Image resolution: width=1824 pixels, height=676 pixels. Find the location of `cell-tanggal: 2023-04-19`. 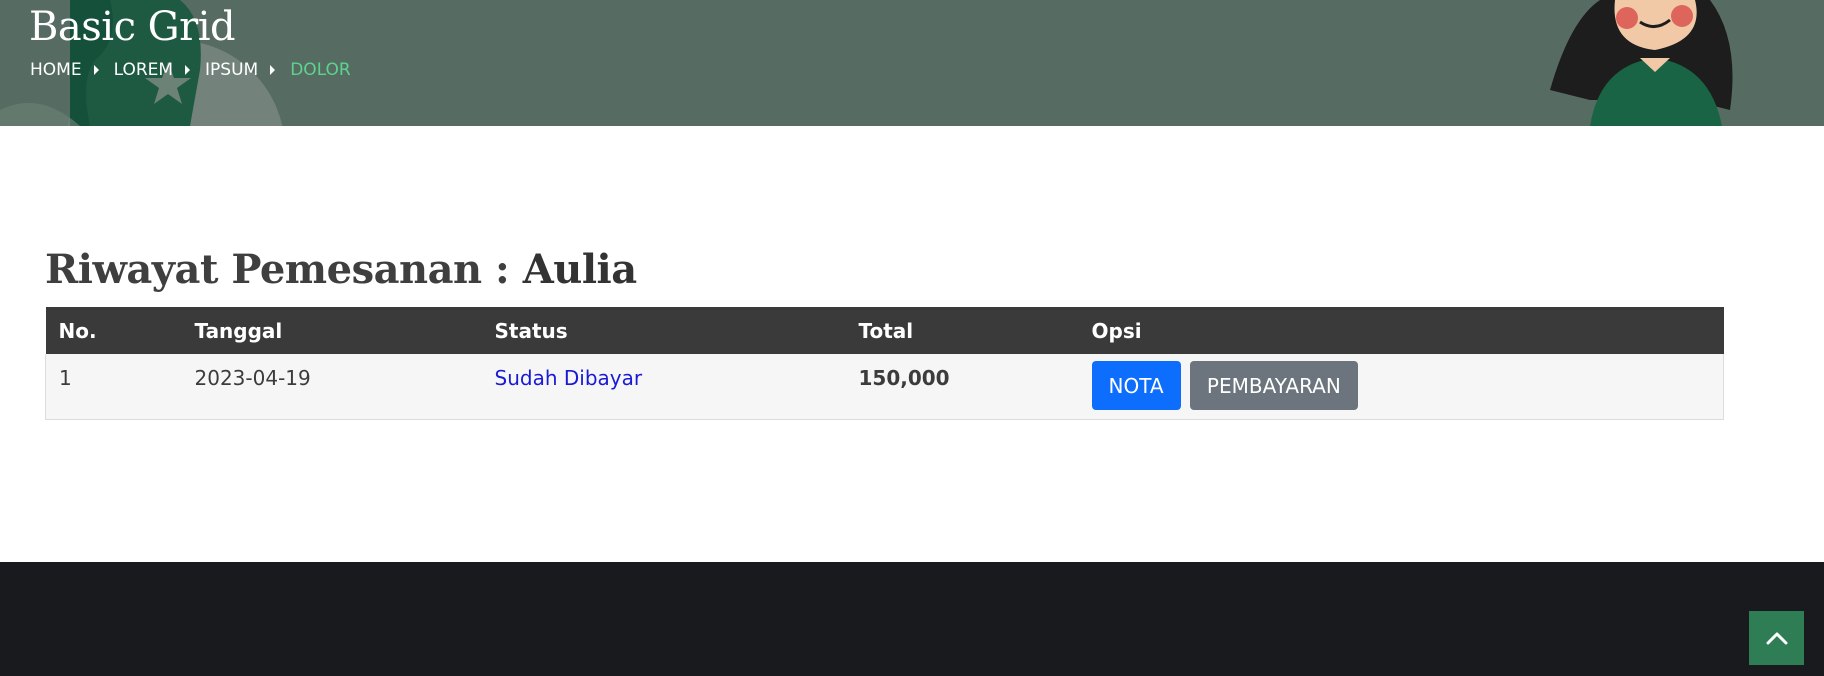

cell-tanggal: 2023-04-19 is located at coordinates (331, 387).